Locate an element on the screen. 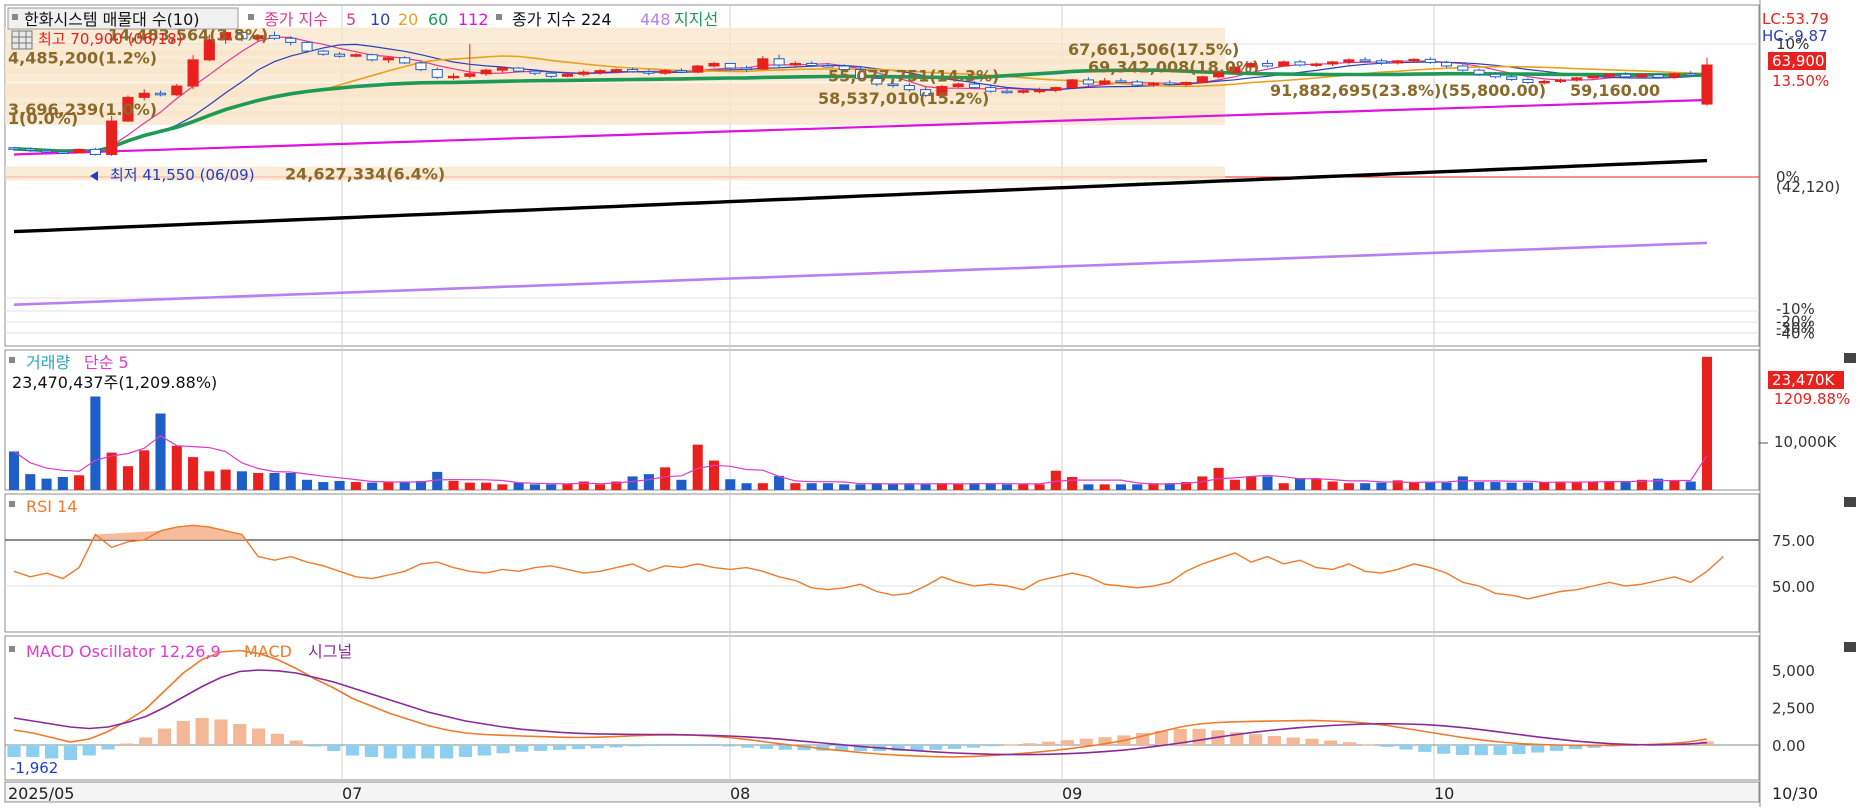 The image size is (1860, 811). grid-table-icon is located at coordinates (22, 40).